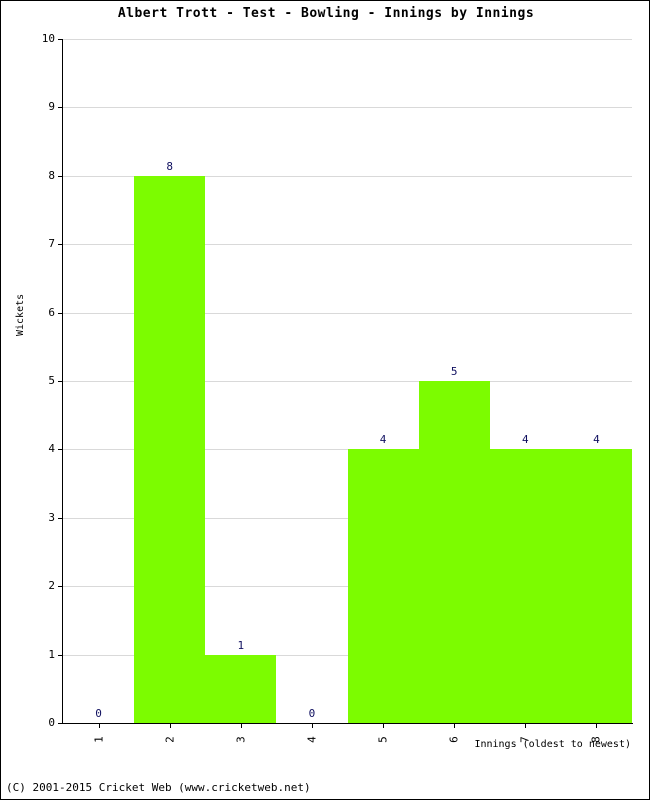 Image resolution: width=650 pixels, height=800 pixels. Describe the element at coordinates (170, 739) in the screenshot. I see `x-tick-label: 2` at that location.